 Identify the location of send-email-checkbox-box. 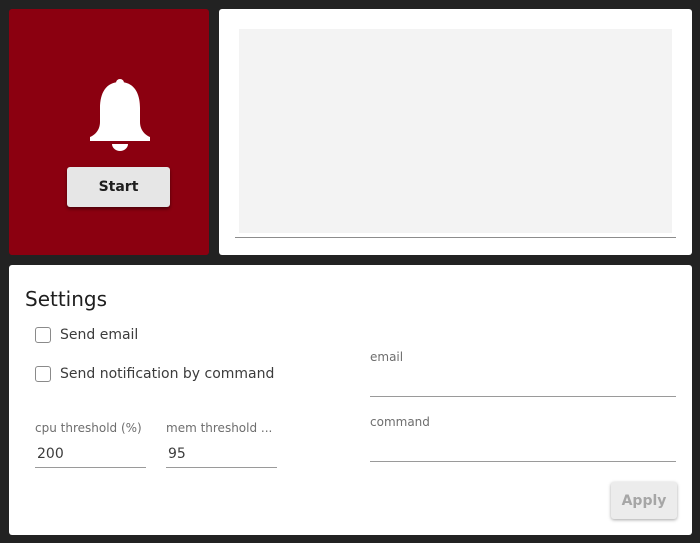
(43, 335).